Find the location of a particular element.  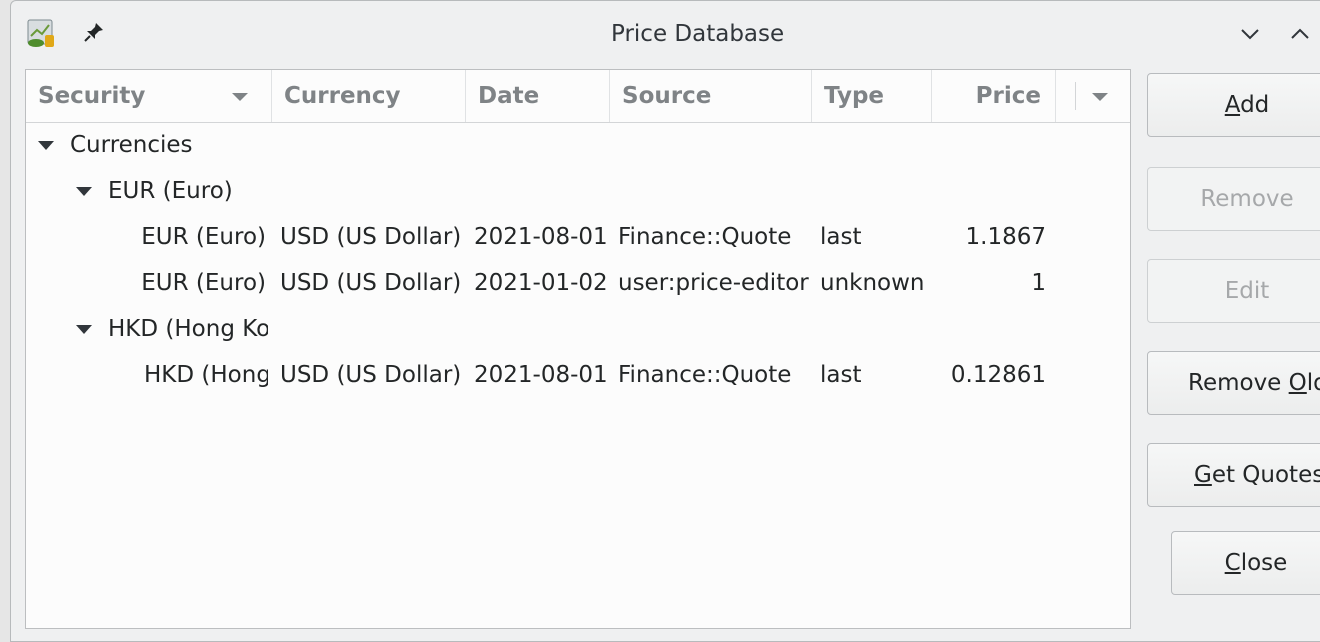

column-header-price: Price is located at coordinates (994, 96).